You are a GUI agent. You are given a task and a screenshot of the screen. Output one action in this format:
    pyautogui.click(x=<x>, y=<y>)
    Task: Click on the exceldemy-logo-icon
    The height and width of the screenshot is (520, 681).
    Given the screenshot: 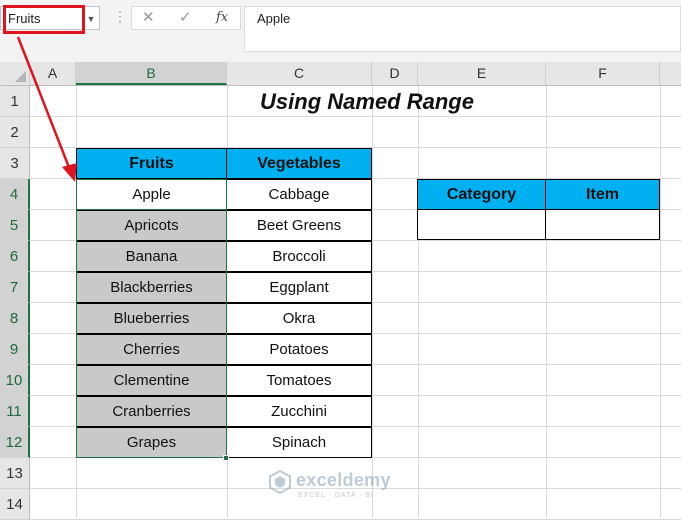 What is the action you would take?
    pyautogui.click(x=280, y=482)
    